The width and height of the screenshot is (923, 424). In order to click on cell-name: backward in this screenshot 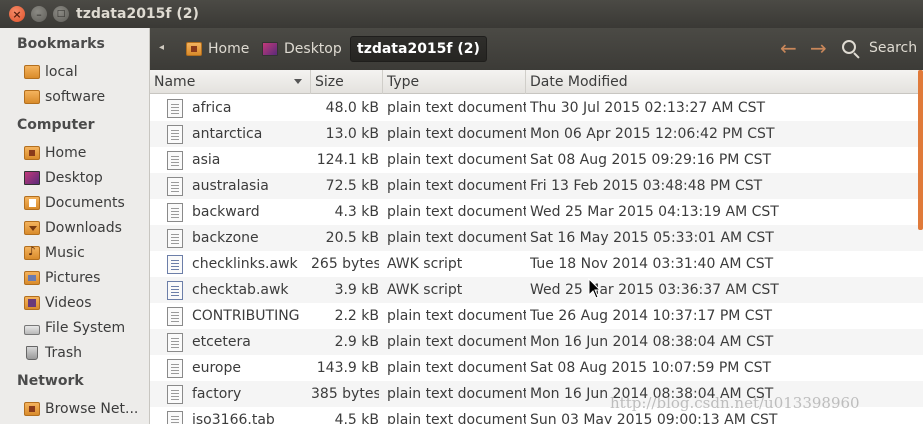, I will do `click(226, 212)`.